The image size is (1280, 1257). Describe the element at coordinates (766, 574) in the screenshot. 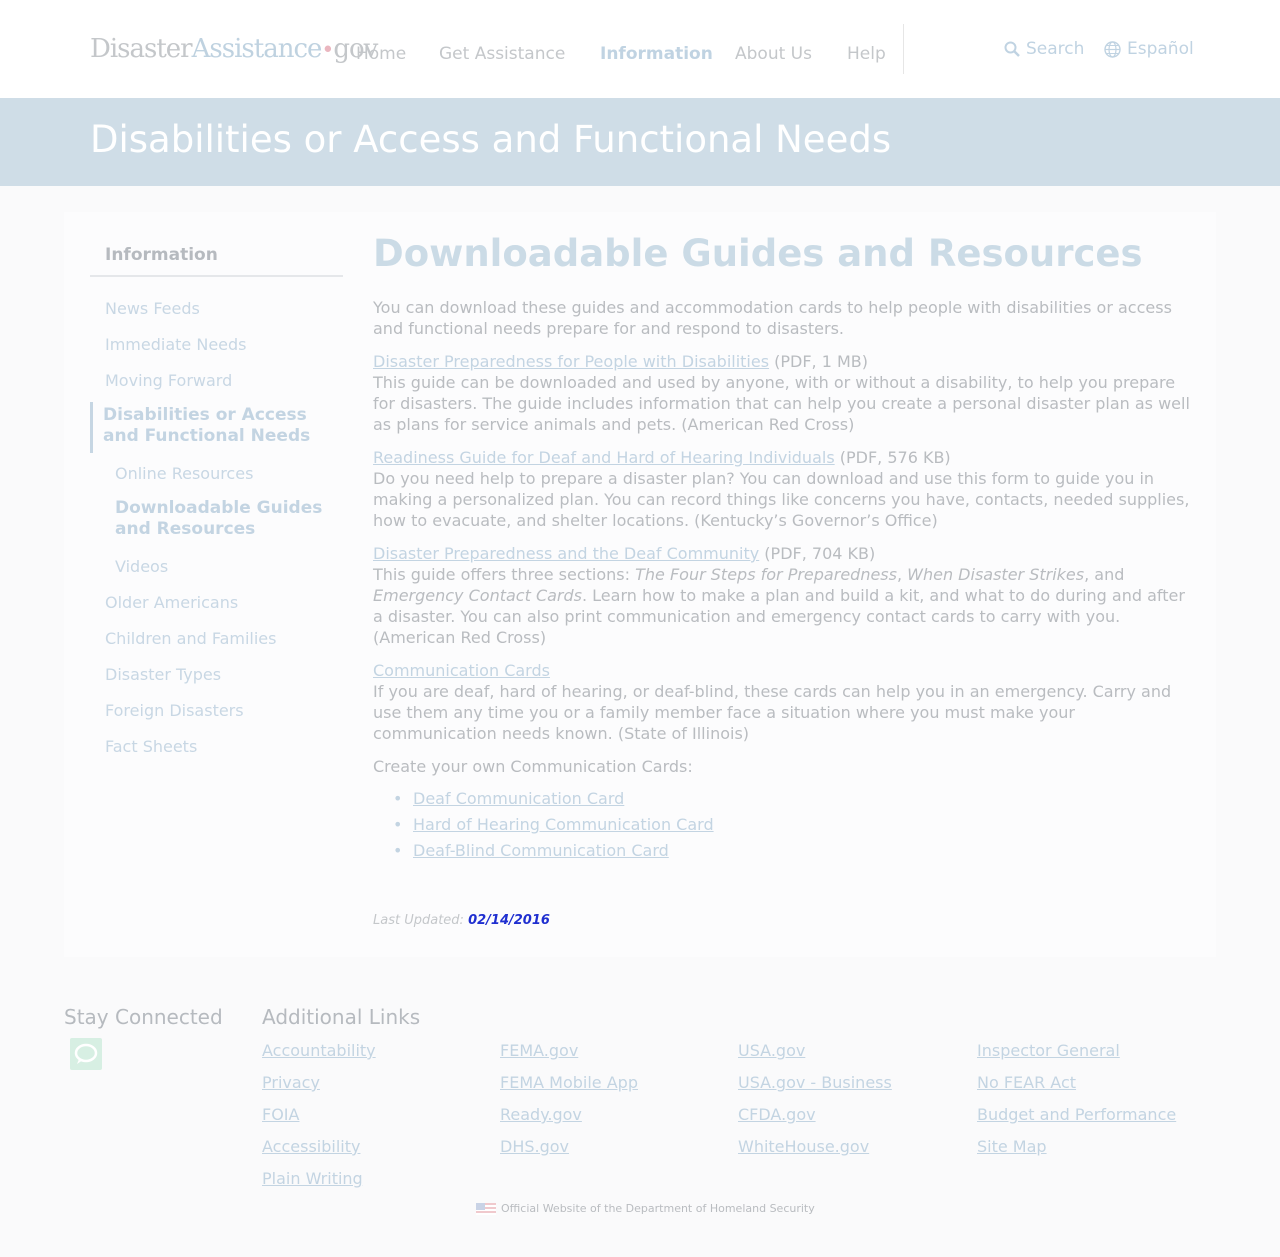

I see `resource-3-desc-section-1: The Four Steps for Preparedness` at that location.